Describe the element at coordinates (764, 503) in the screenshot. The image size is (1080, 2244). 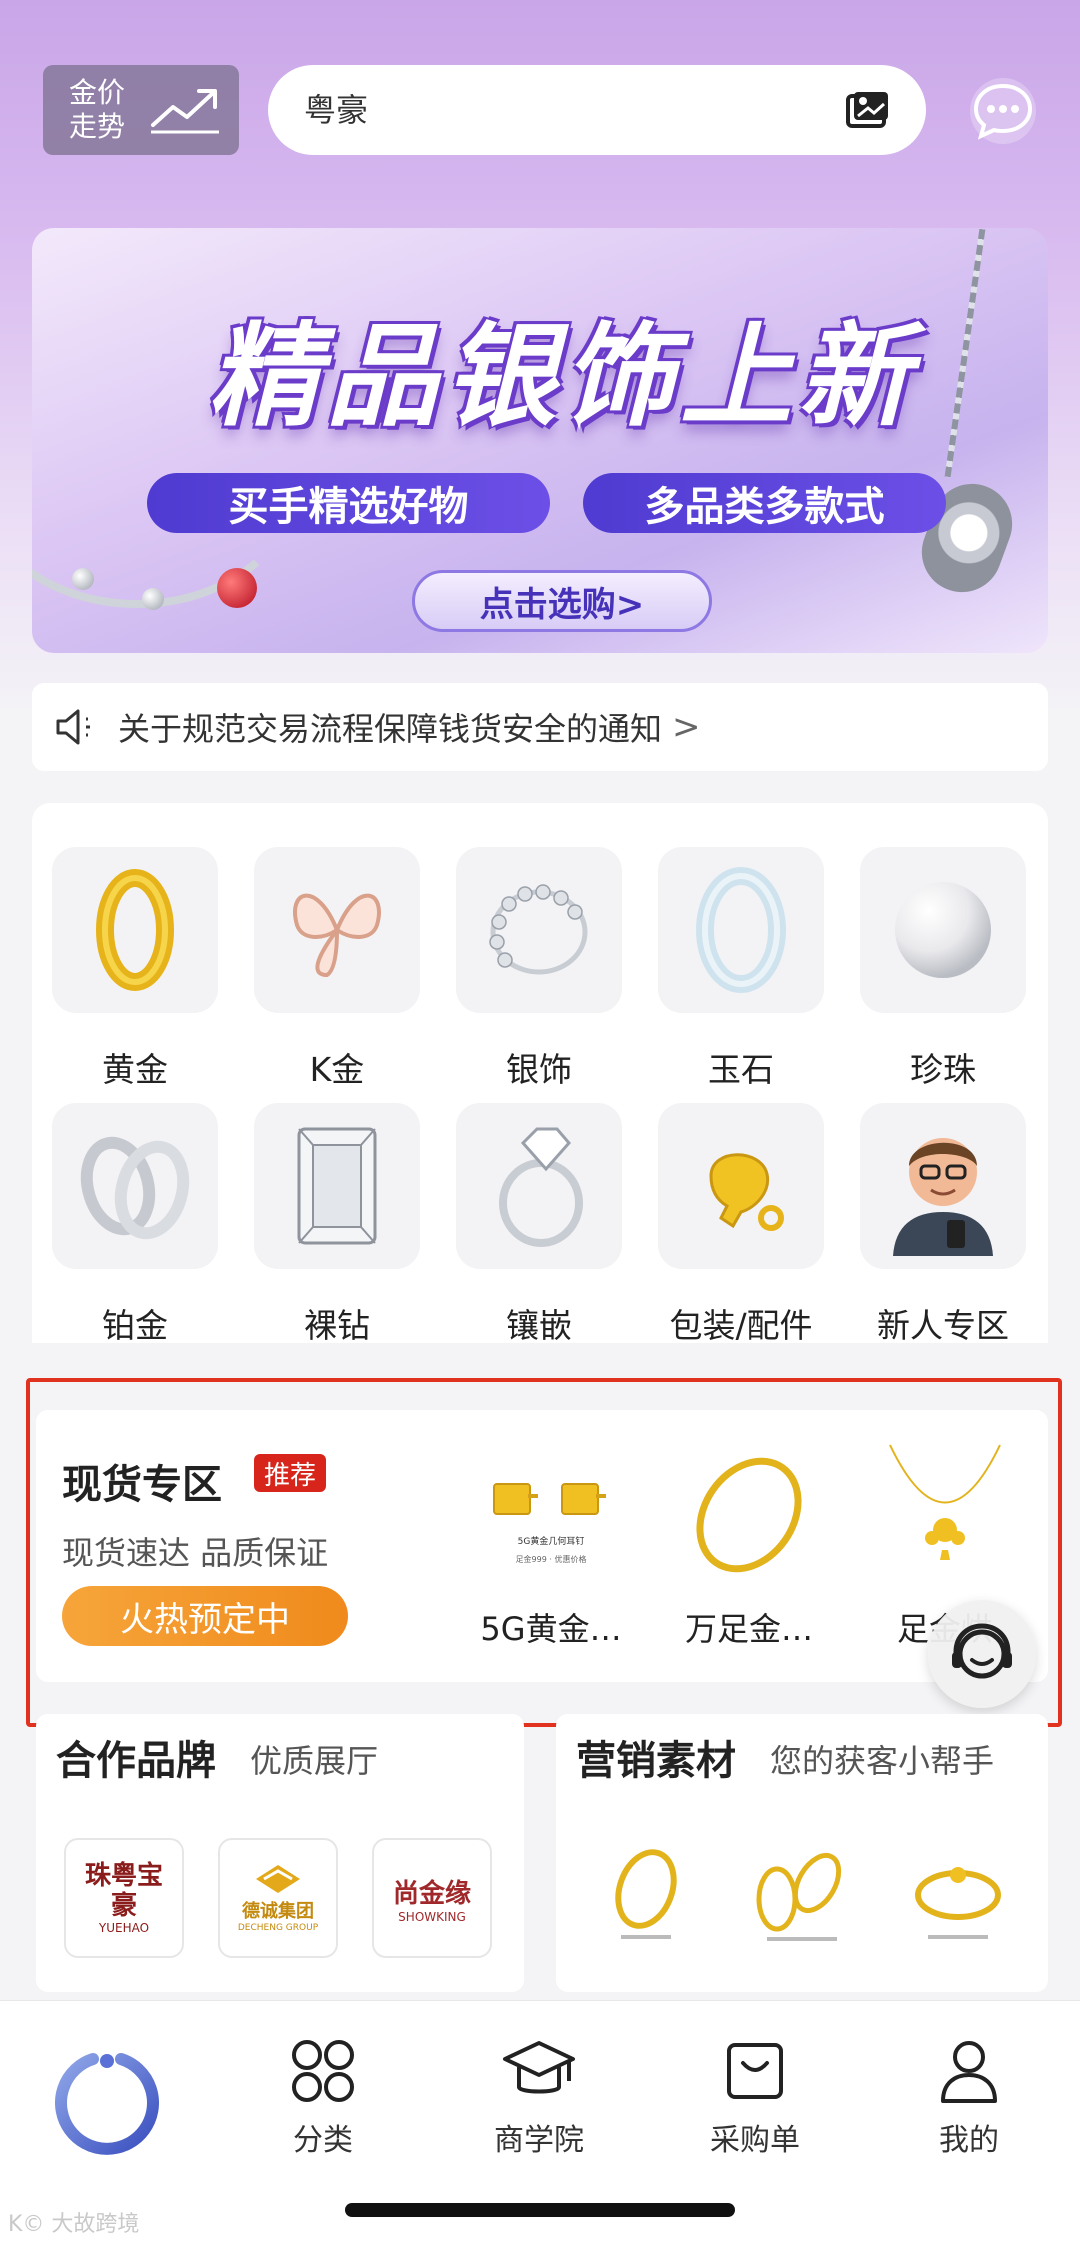
I see `banner-tag-right: 多品类多款式` at that location.